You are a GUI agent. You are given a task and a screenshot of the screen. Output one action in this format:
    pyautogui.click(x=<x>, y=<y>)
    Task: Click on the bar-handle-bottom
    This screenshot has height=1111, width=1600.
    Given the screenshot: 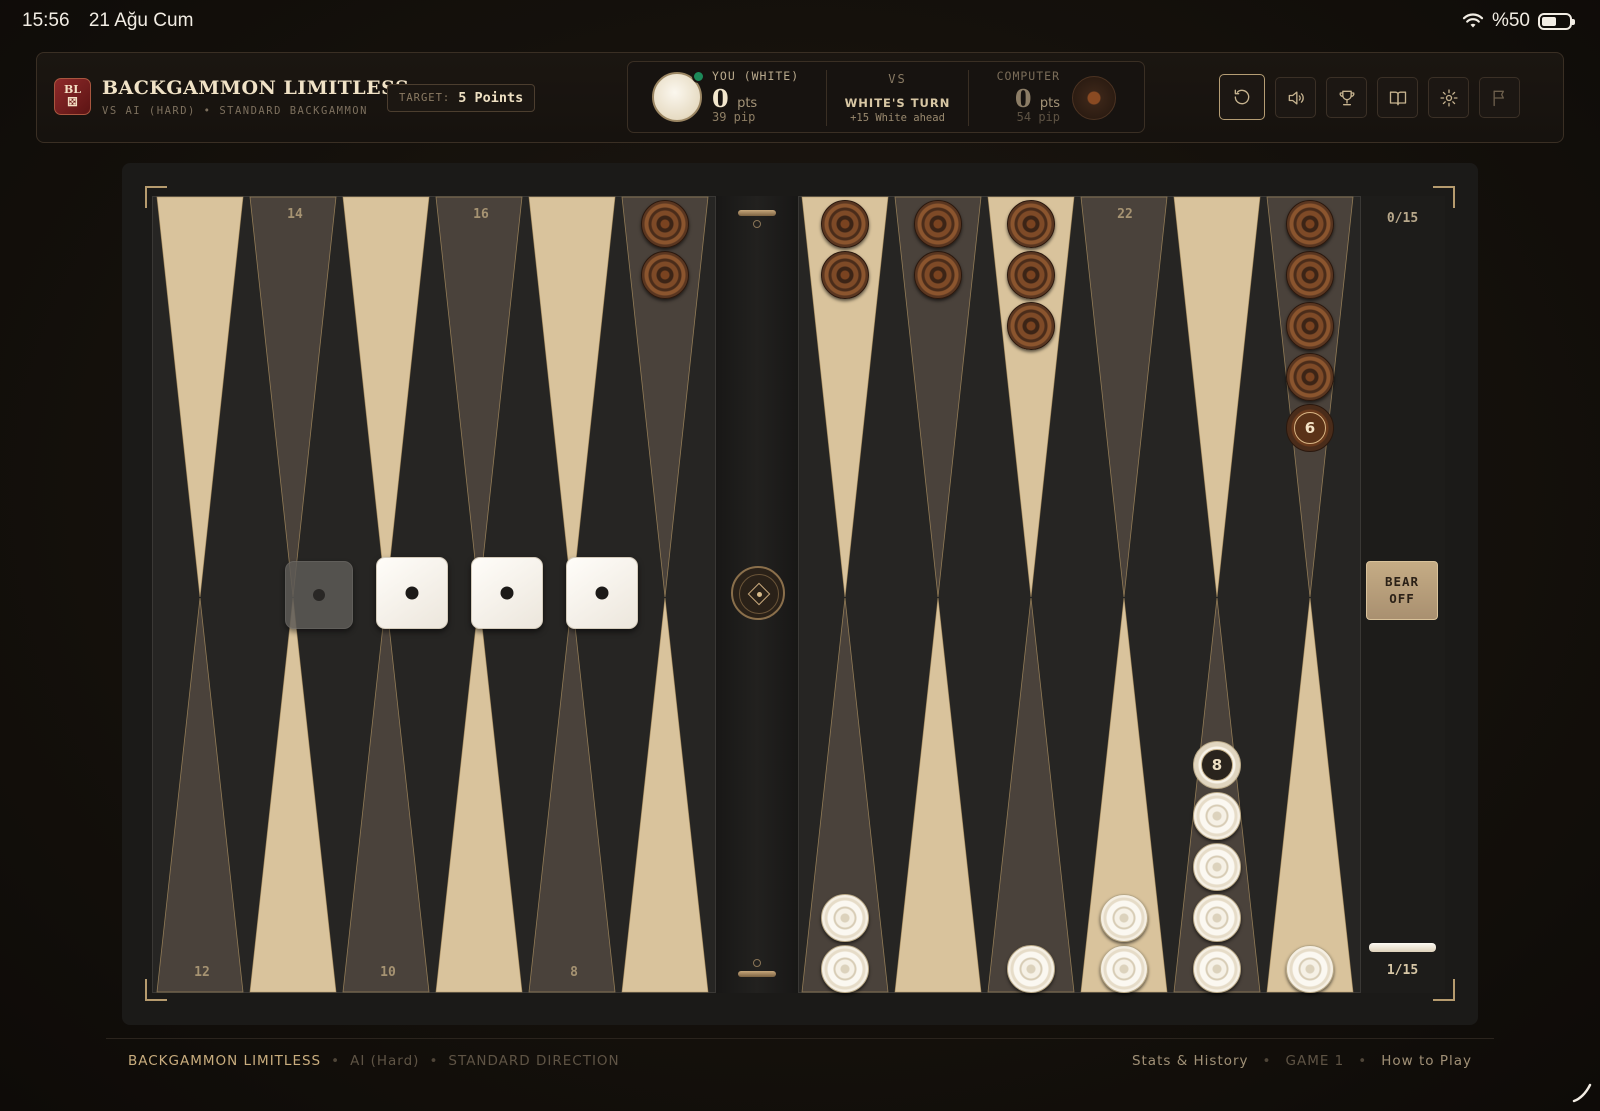 What is the action you would take?
    pyautogui.click(x=757, y=974)
    